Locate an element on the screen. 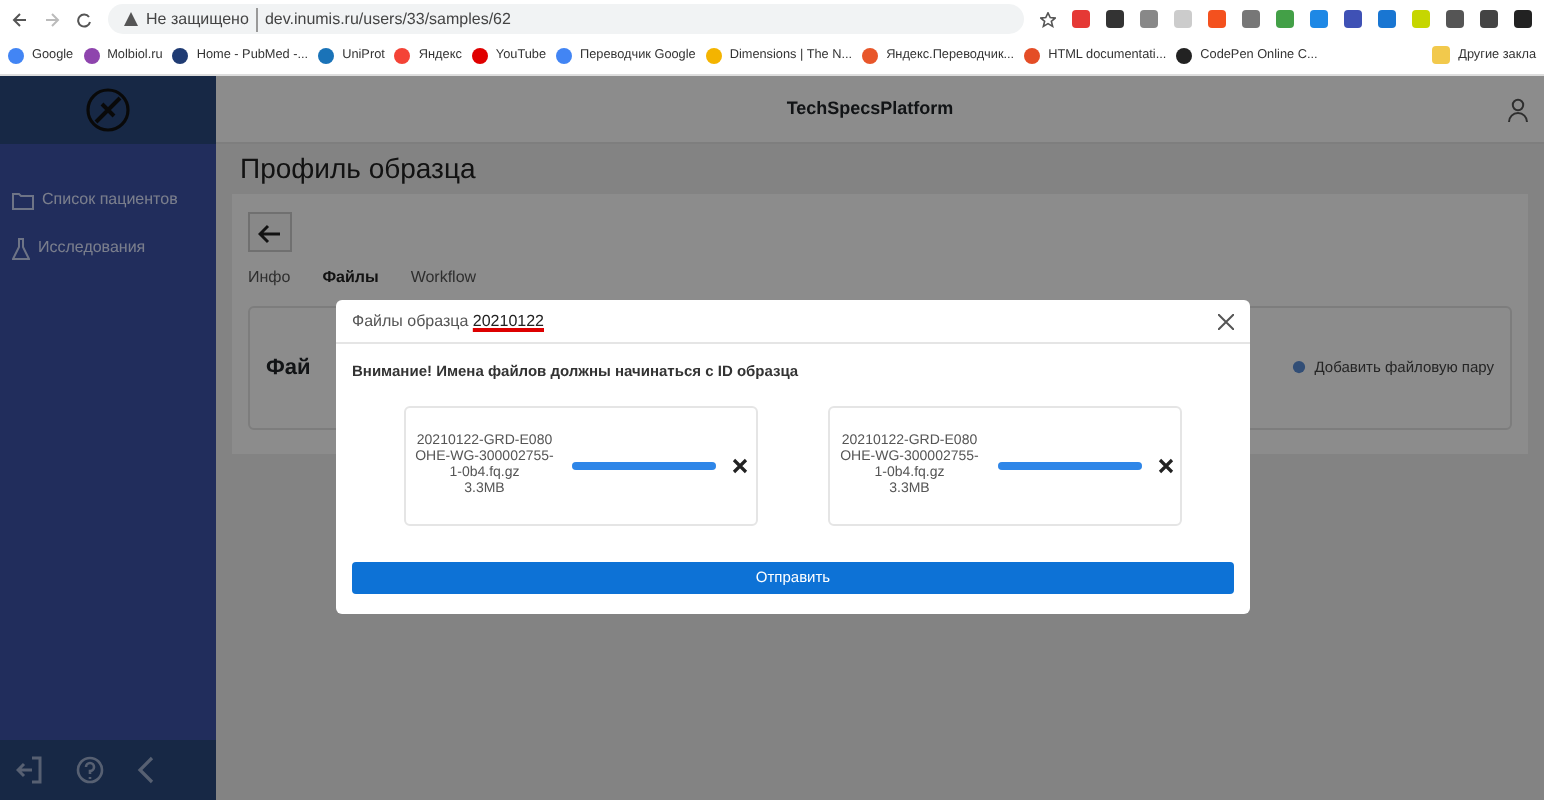 This screenshot has height=800, width=1544. user-icon is located at coordinates (1518, 109).